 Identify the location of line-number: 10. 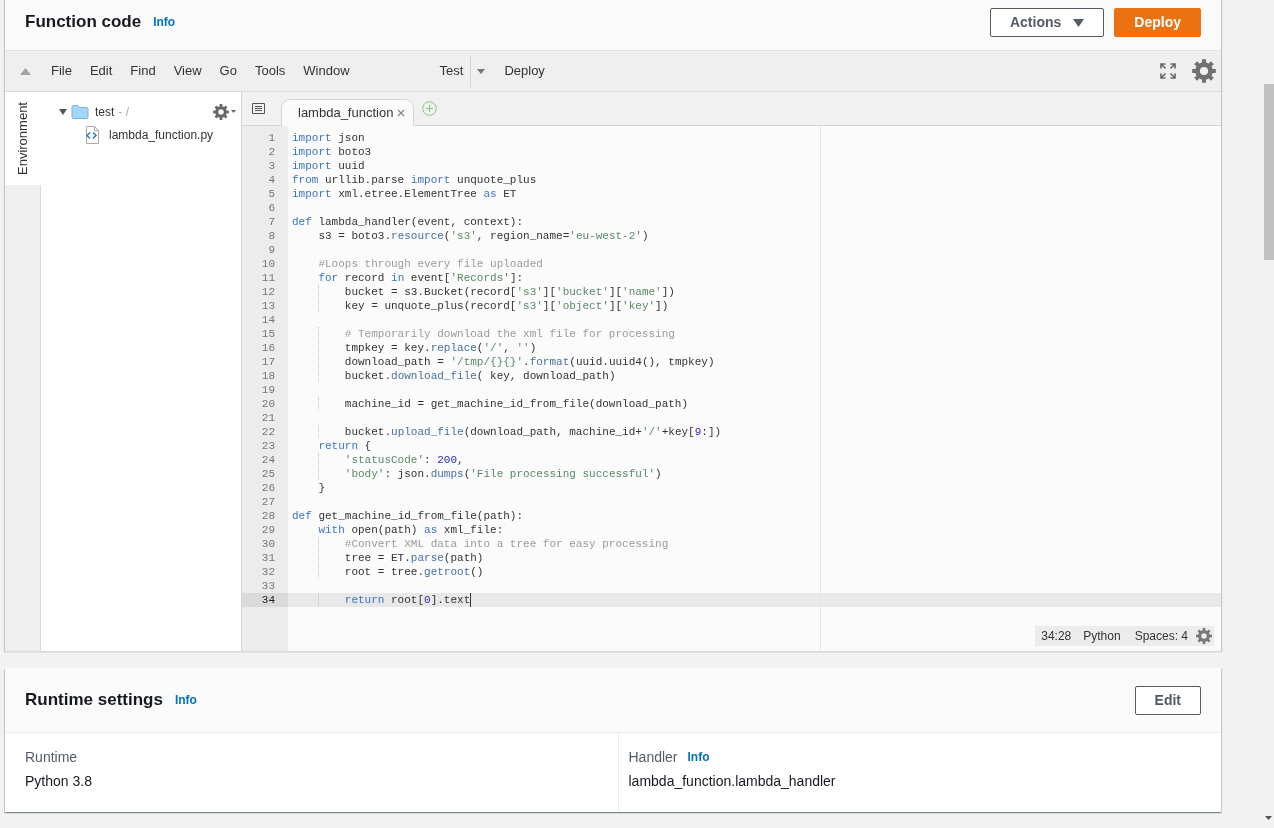
(268, 264).